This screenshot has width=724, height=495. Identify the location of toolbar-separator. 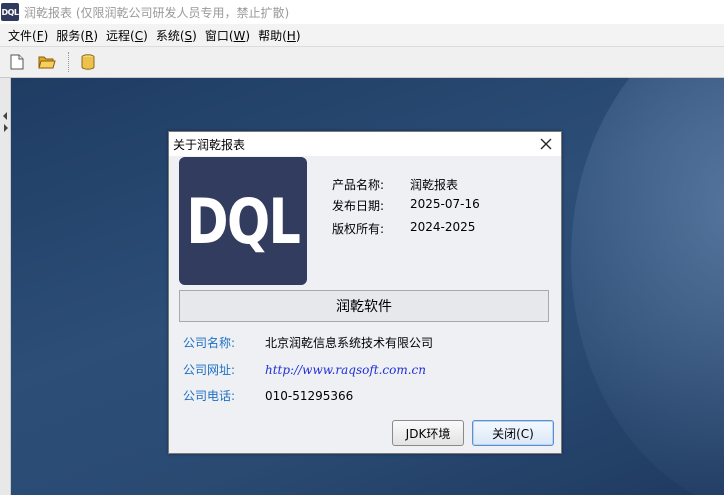
(68, 62).